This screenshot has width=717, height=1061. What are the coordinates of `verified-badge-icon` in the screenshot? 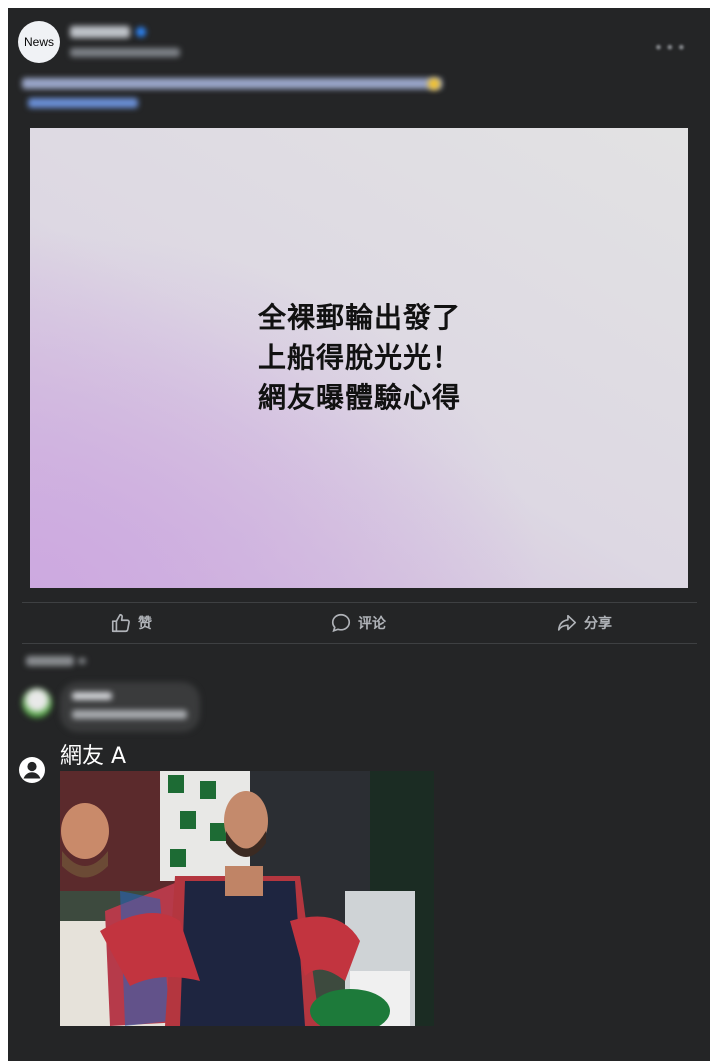 It's located at (141, 32).